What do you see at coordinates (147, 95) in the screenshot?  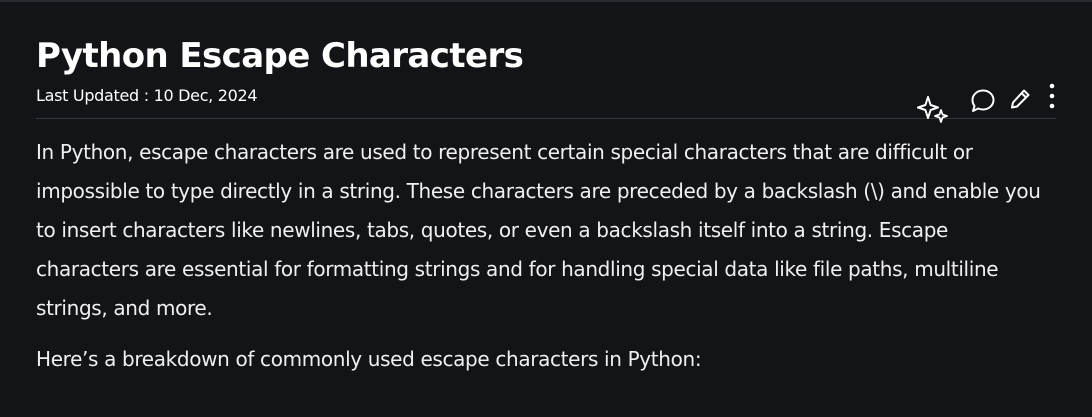 I see `last-updated-text: Last Updated : 10 Dec, 2024` at bounding box center [147, 95].